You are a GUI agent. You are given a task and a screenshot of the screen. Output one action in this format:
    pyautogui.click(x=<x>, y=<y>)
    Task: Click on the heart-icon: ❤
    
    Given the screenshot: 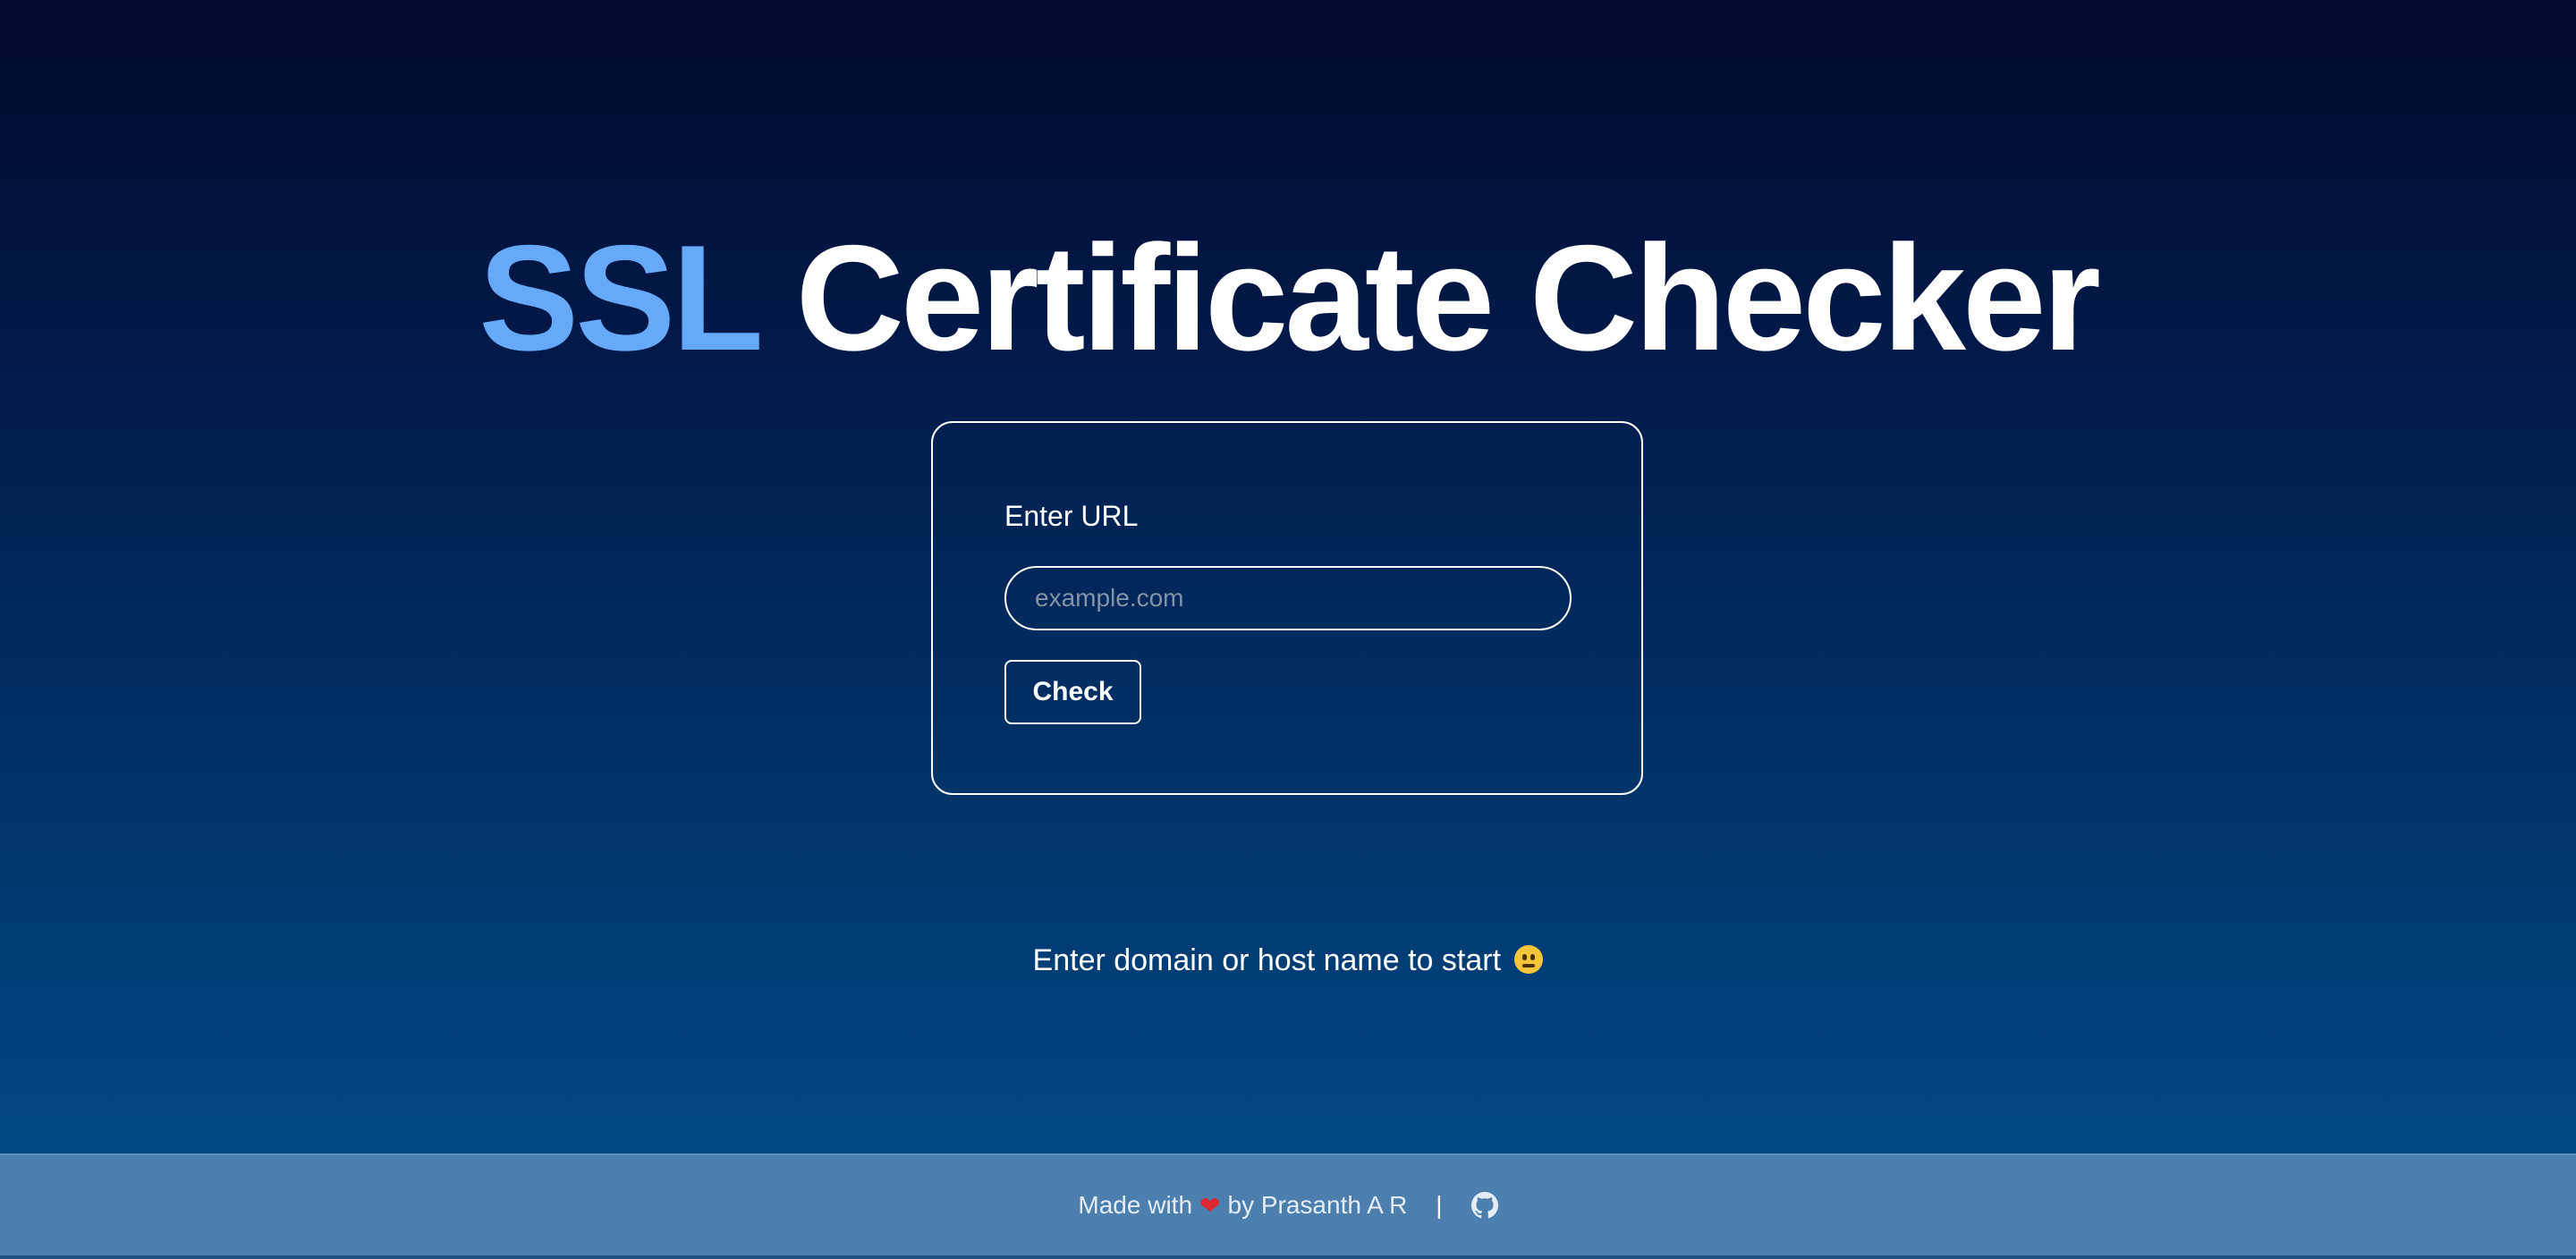 What is the action you would take?
    pyautogui.click(x=1210, y=1205)
    